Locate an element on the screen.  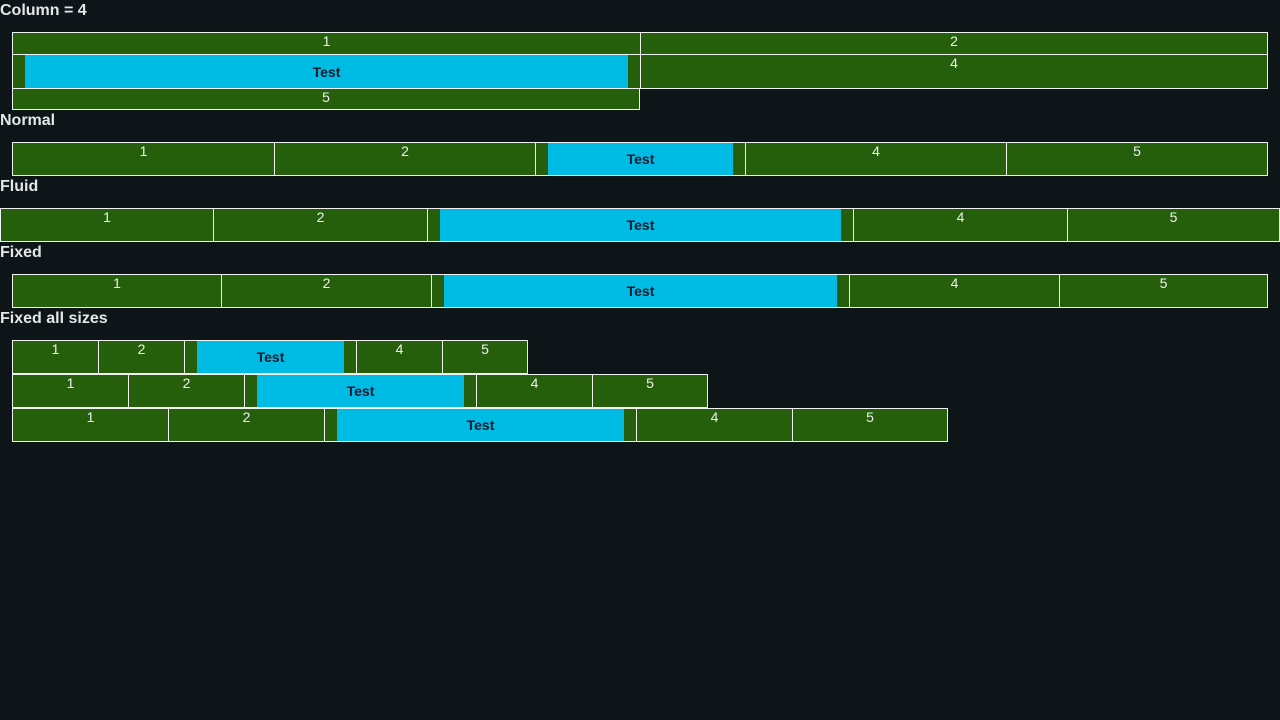
section-title-fluid: Fluid is located at coordinates (19, 186).